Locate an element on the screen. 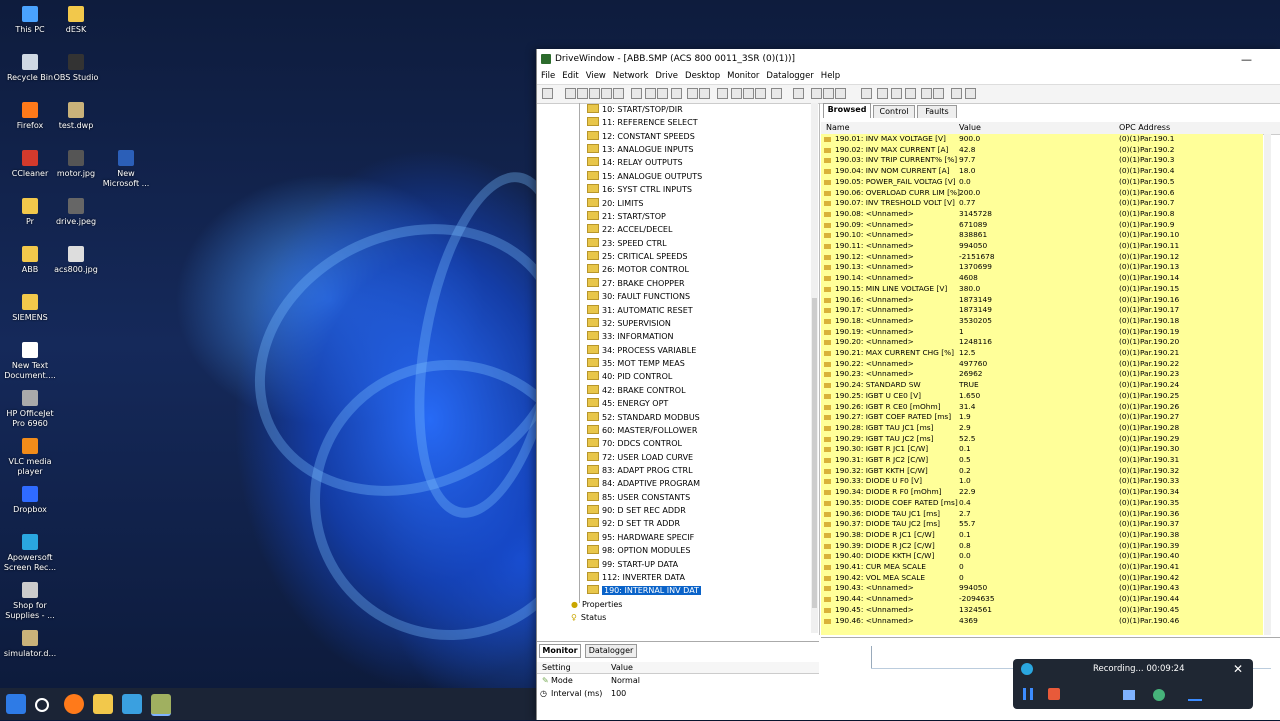  menu-item: Network is located at coordinates (631, 76).